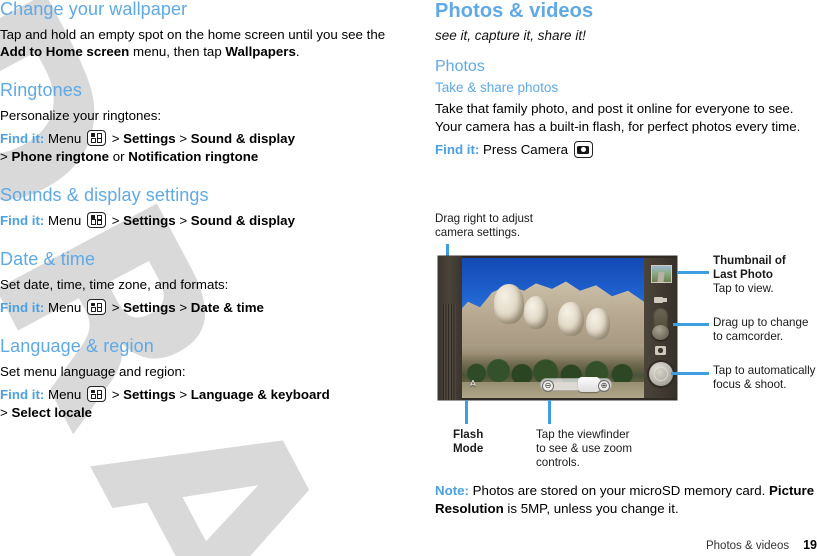  What do you see at coordinates (743, 274) in the screenshot?
I see `callout-thumbnail-line2: Last Photo` at bounding box center [743, 274].